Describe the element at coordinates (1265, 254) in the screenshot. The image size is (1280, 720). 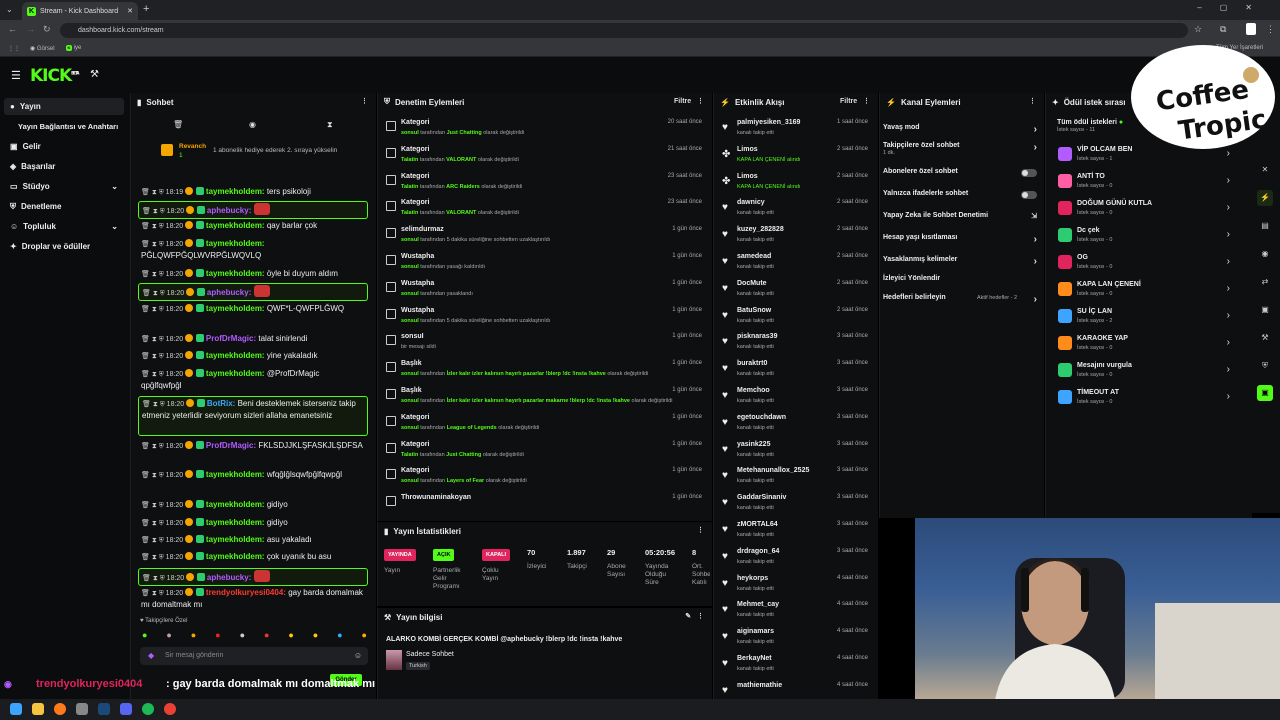
I see `tool-icon: ◉` at that location.